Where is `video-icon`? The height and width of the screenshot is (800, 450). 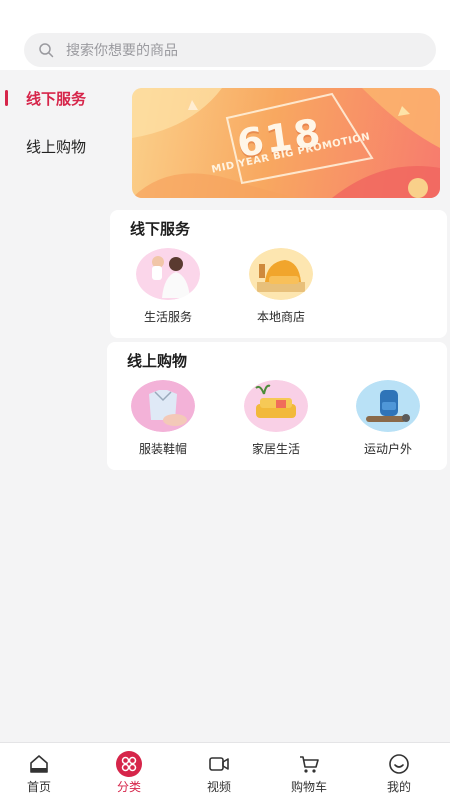
video-icon is located at coordinates (219, 764).